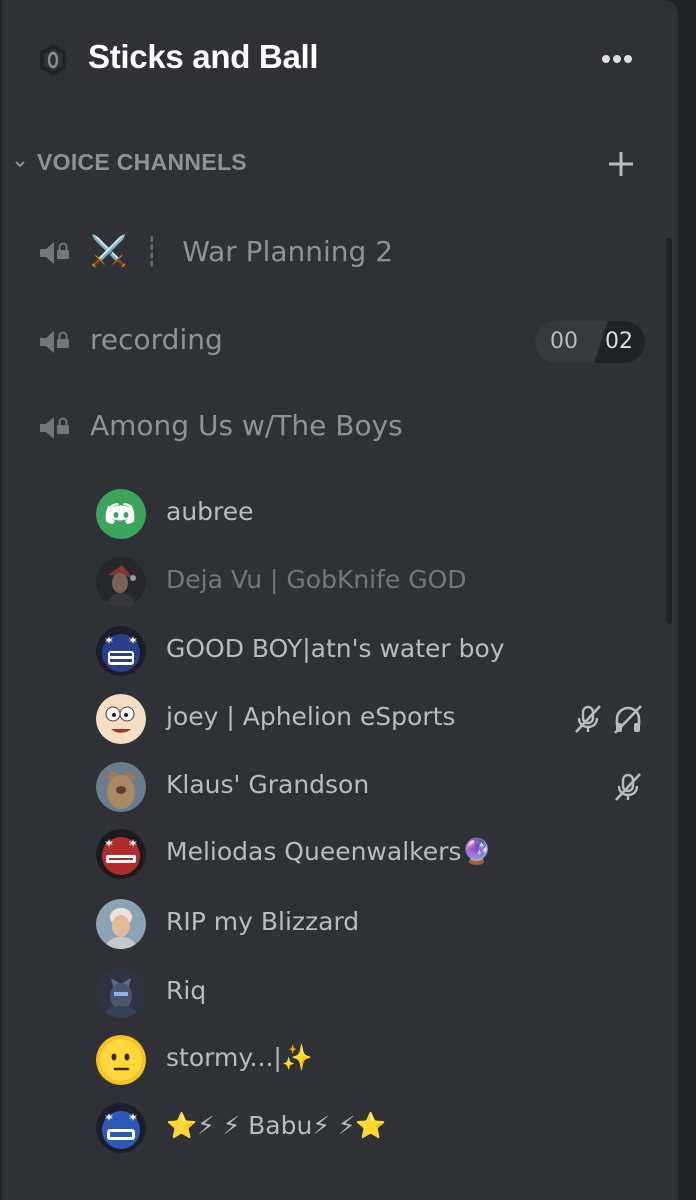  I want to click on member-name: ⭐⚡ ⚡ Babu⚡ ⚡⭐, so click(276, 1125).